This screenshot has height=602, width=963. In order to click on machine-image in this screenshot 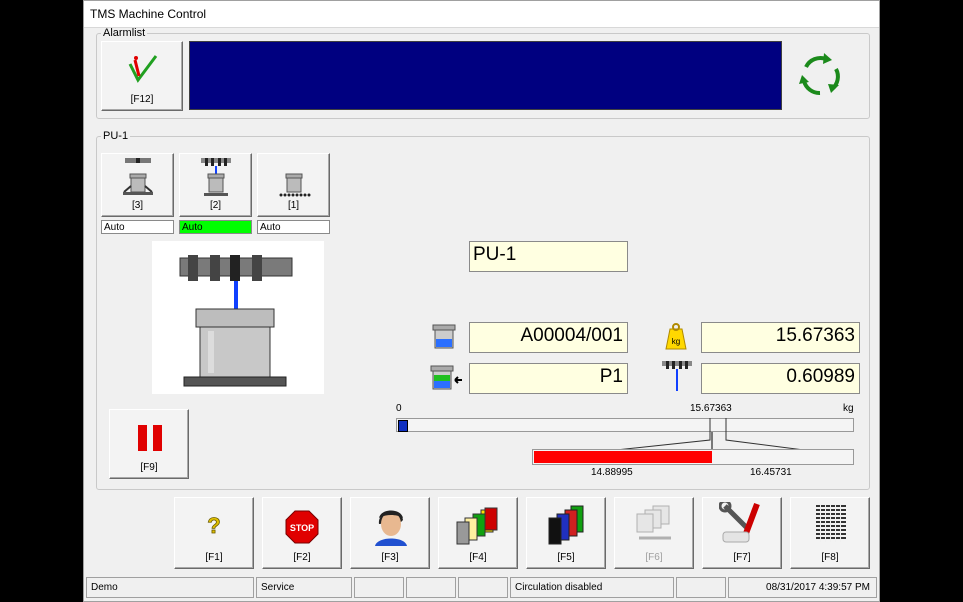, I will do `click(238, 317)`.